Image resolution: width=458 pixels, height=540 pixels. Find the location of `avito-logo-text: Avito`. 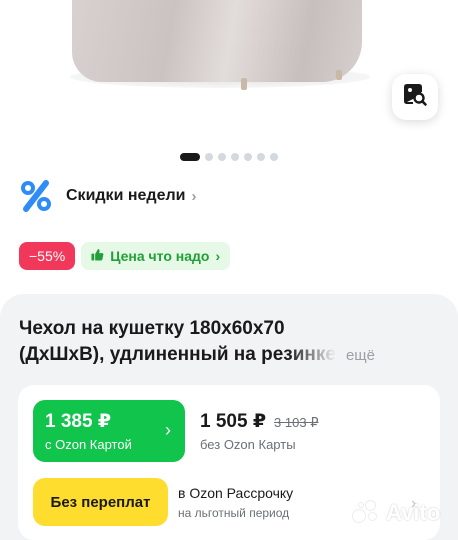

avito-logo-text: Avito is located at coordinates (413, 512).